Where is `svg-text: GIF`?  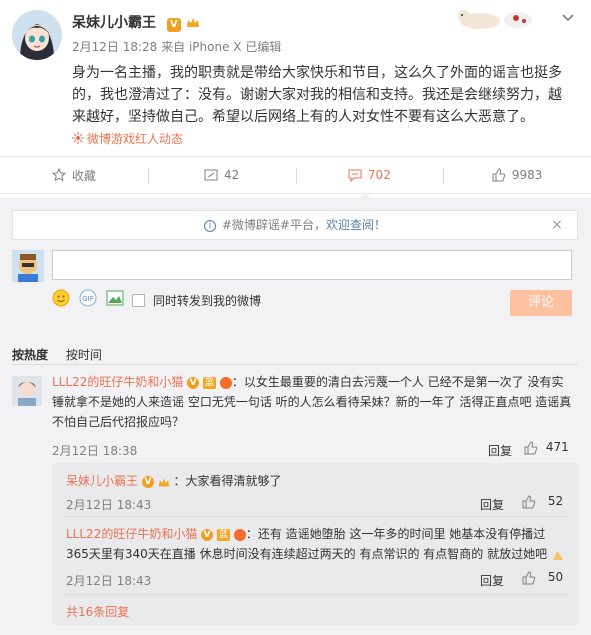
svg-text: GIF is located at coordinates (88, 299).